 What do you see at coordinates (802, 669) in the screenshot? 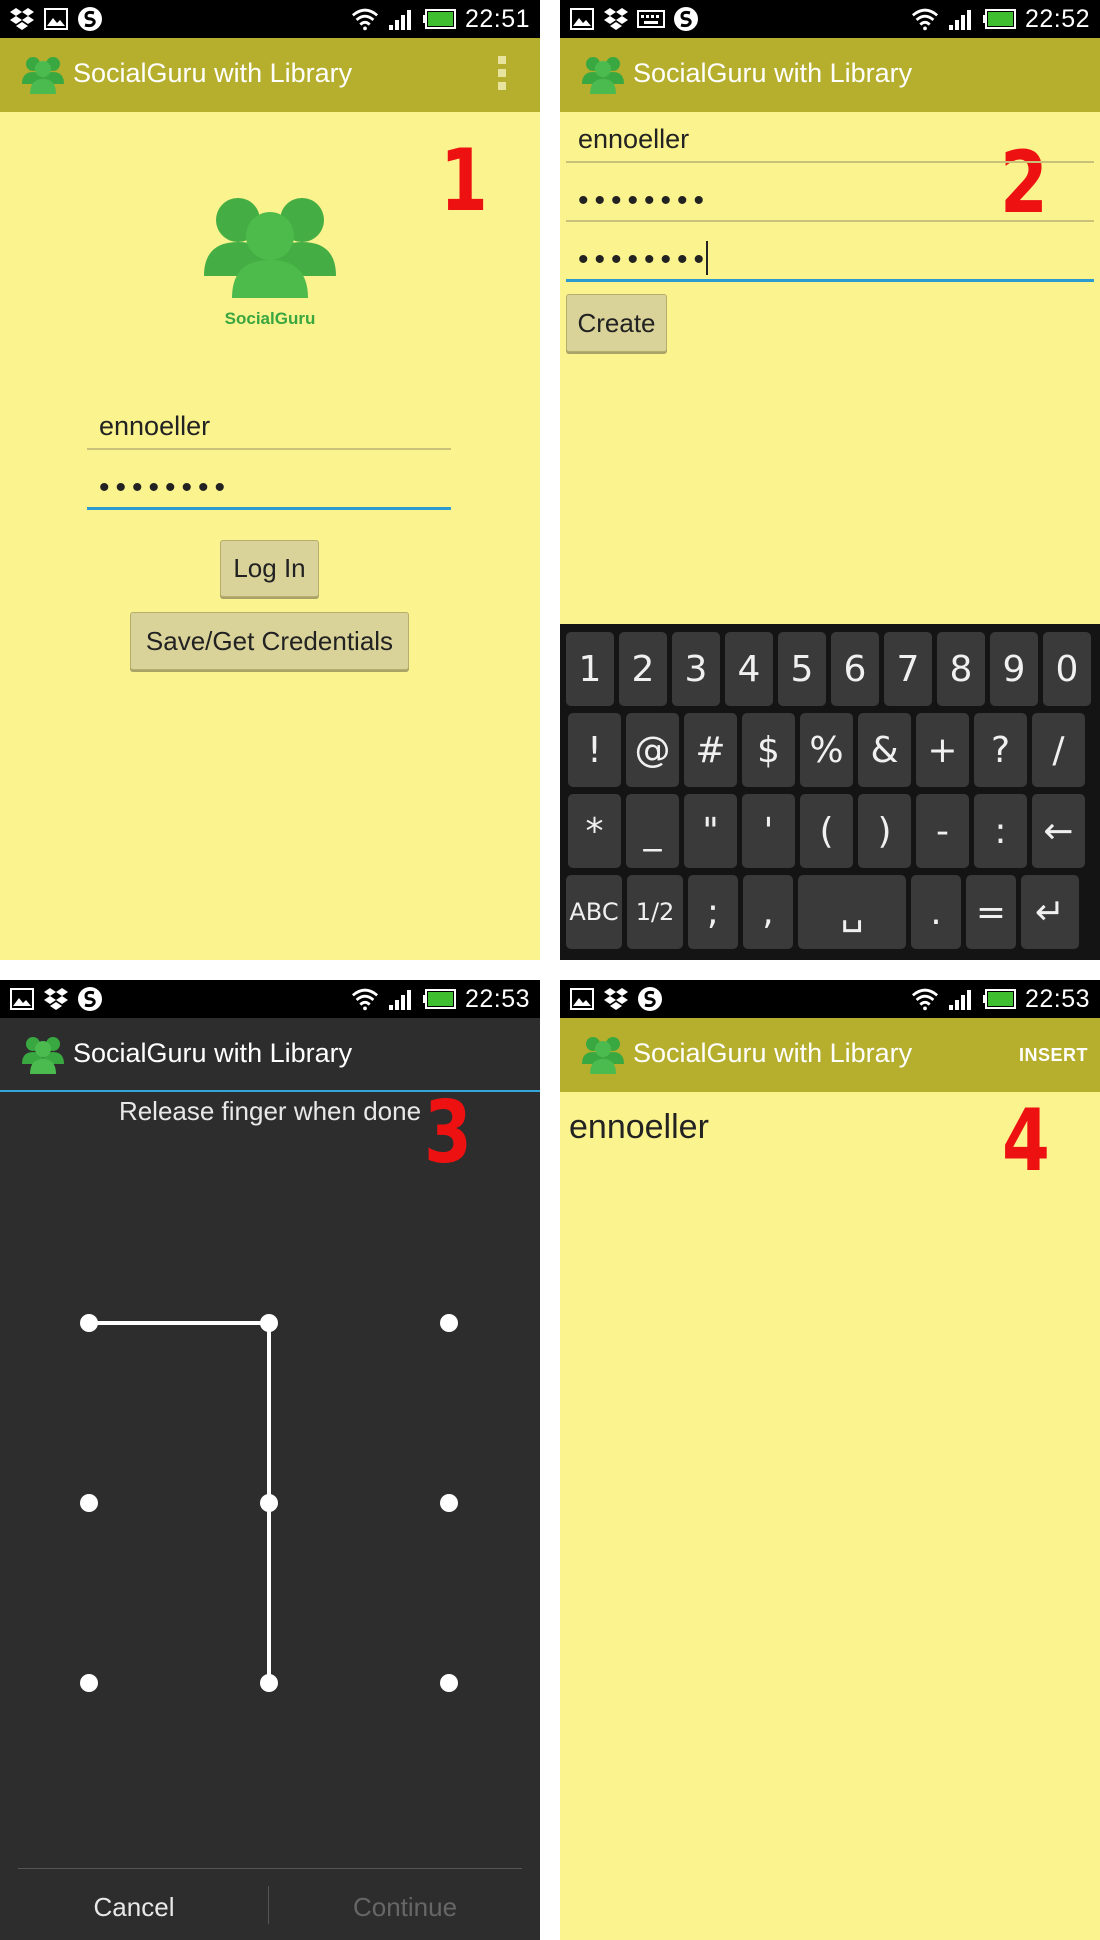
I see `keyboard-key: 5` at bounding box center [802, 669].